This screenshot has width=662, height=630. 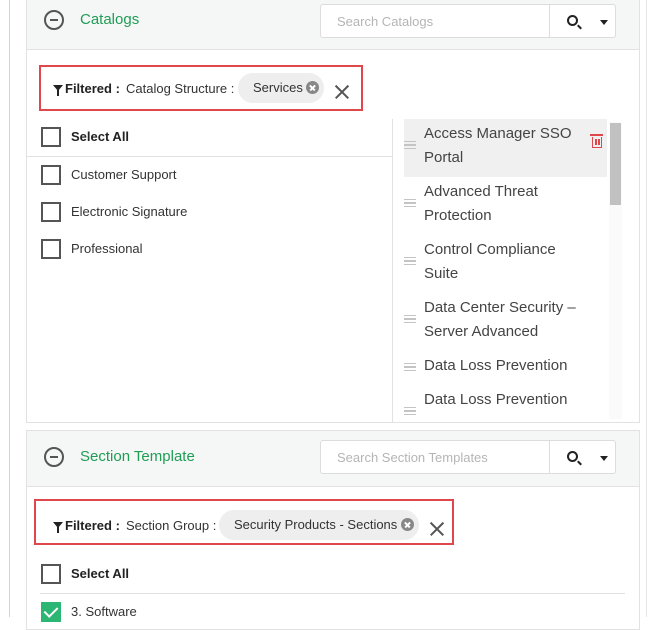 What do you see at coordinates (129, 211) in the screenshot?
I see `catalog-item-label: Electronic Signature` at bounding box center [129, 211].